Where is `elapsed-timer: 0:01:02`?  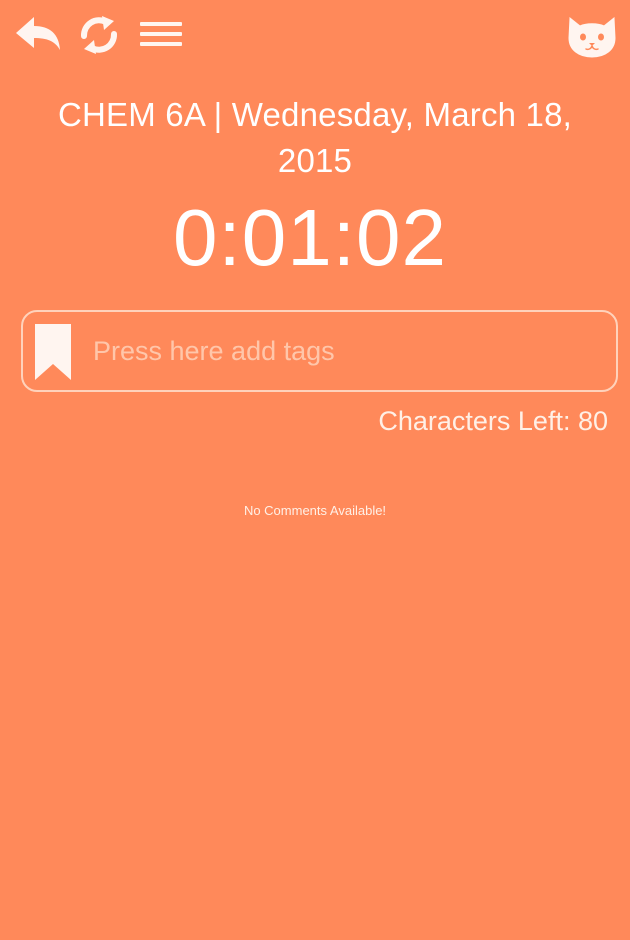 elapsed-timer: 0:01:02 is located at coordinates (310, 237).